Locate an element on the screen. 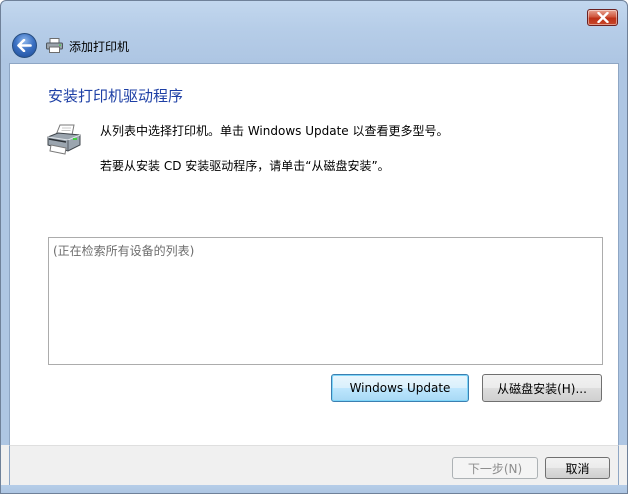  window-frame-bottom is located at coordinates (314, 489).